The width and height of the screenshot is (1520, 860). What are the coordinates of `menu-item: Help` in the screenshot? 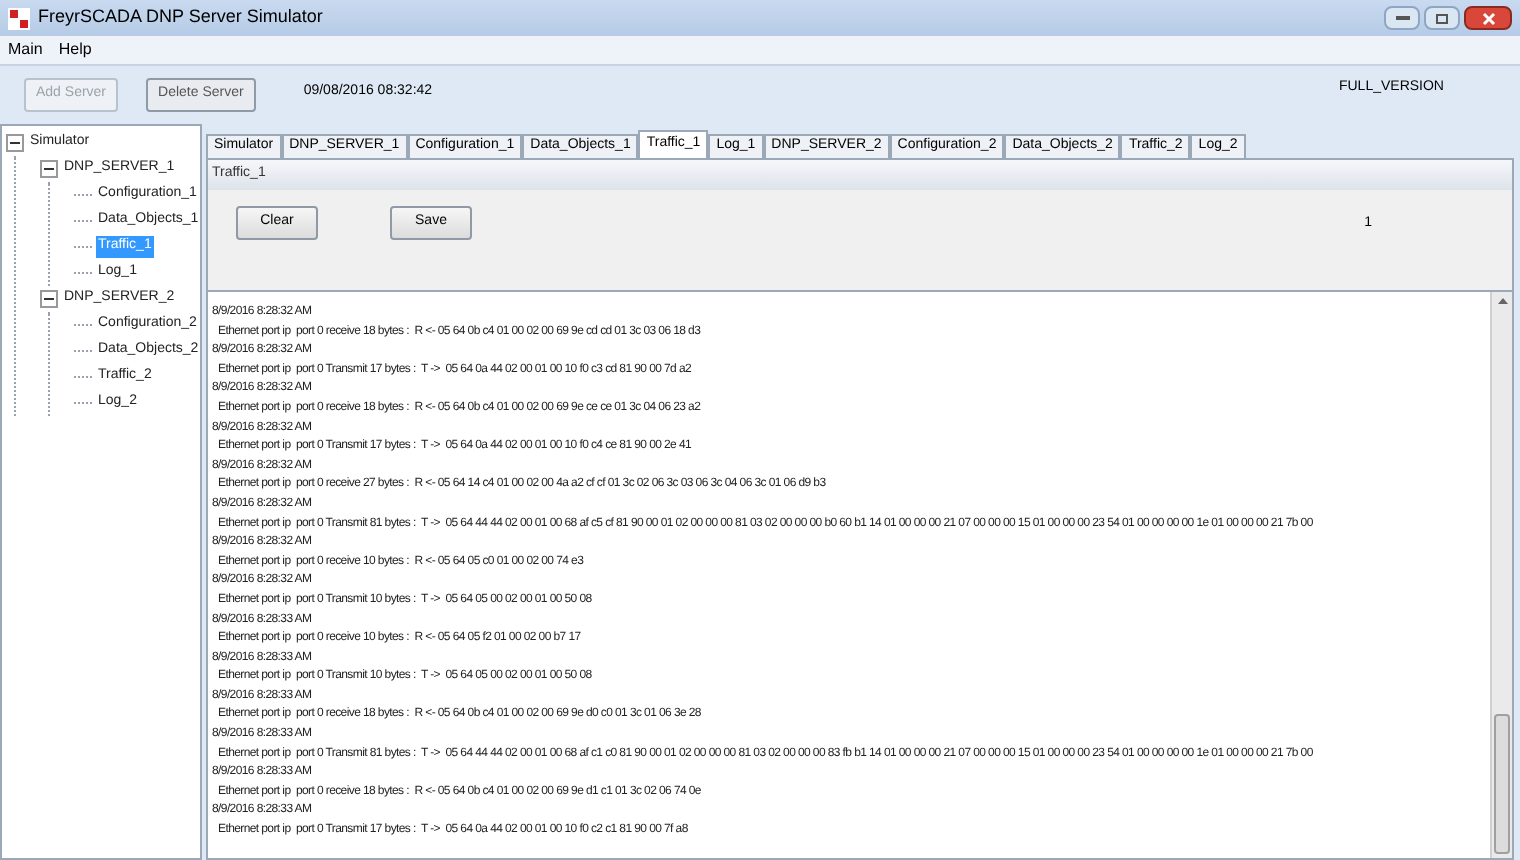 It's located at (75, 50).